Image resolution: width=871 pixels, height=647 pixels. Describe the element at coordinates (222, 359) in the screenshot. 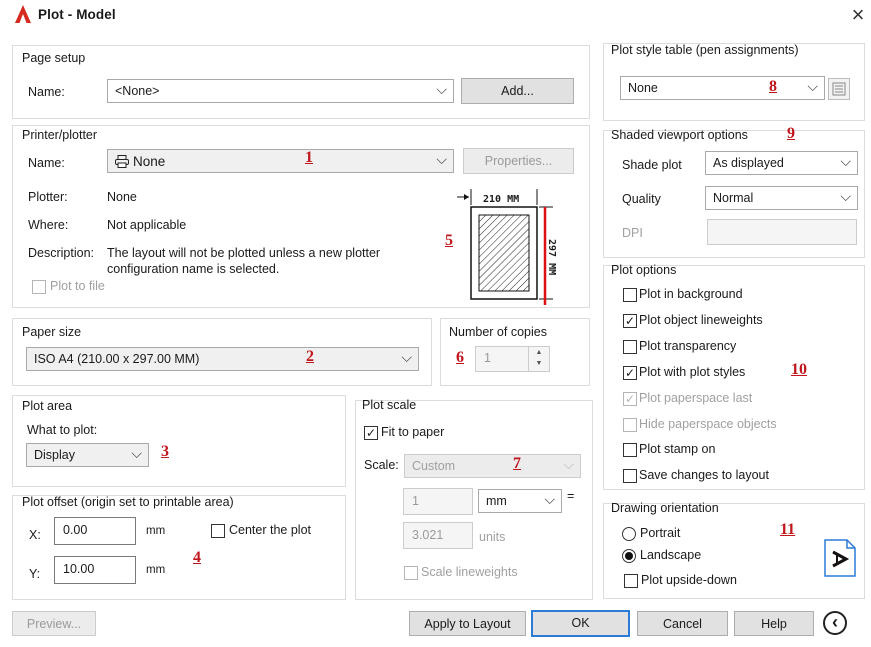

I see `paper-size-select: ISO A4 (210.00 x 297.00 MM) ⌵` at that location.